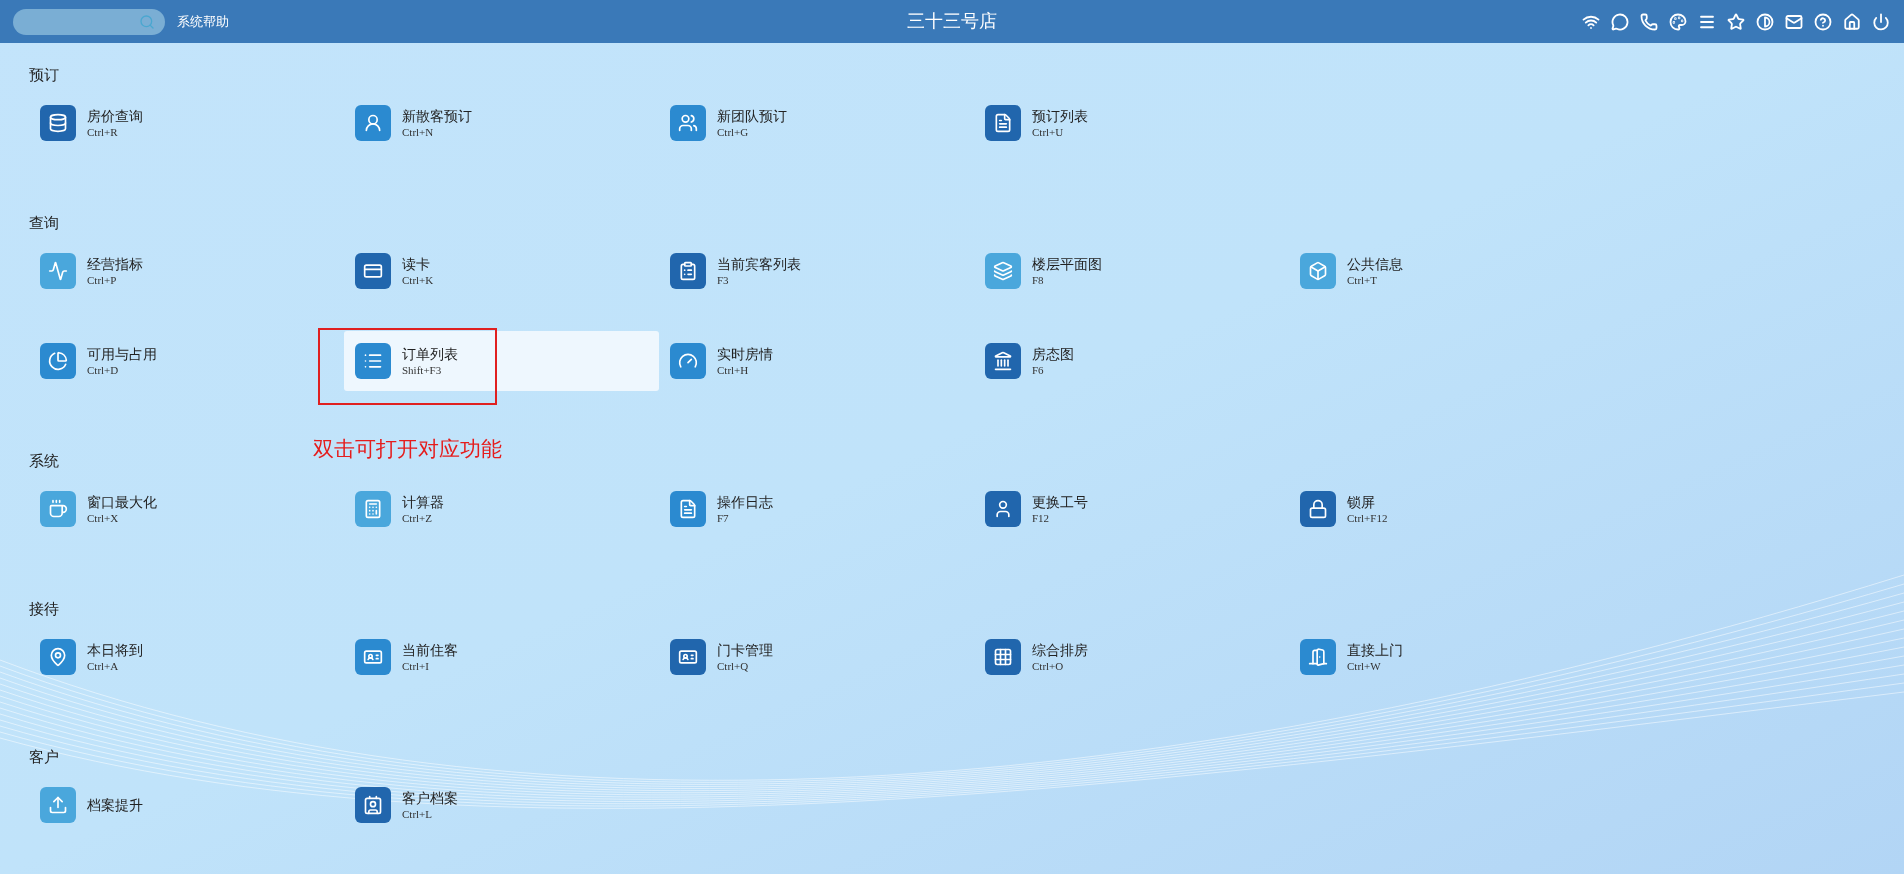 This screenshot has width=1904, height=874. I want to click on function-tile: 可用与占用 Ctrl+D, so click(186, 361).